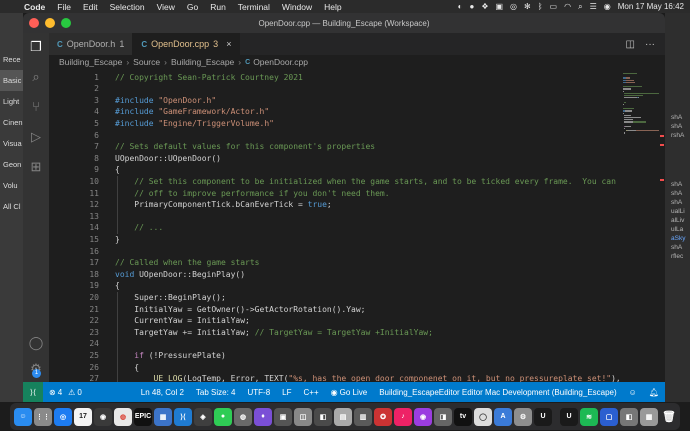  What do you see at coordinates (36, 167) in the screenshot?
I see `extensions-icon: ⊞` at bounding box center [36, 167].